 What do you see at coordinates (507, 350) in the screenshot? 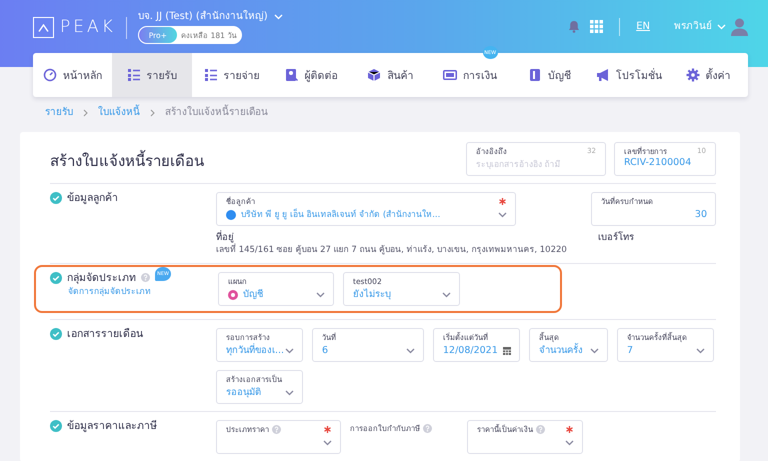
I see `calendar-icon` at bounding box center [507, 350].